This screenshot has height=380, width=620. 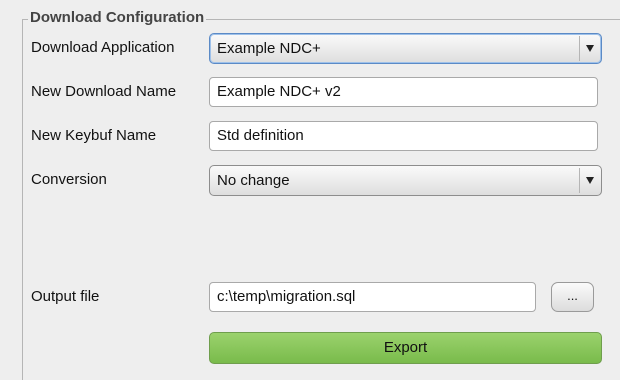 What do you see at coordinates (403, 136) in the screenshot?
I see `new-keybuf-name-field: Std definition` at bounding box center [403, 136].